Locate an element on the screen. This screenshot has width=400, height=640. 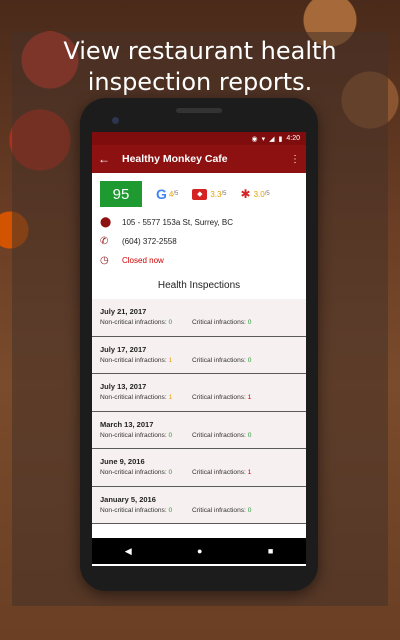
inspection-date: July 17, 2017 is located at coordinates (123, 349).